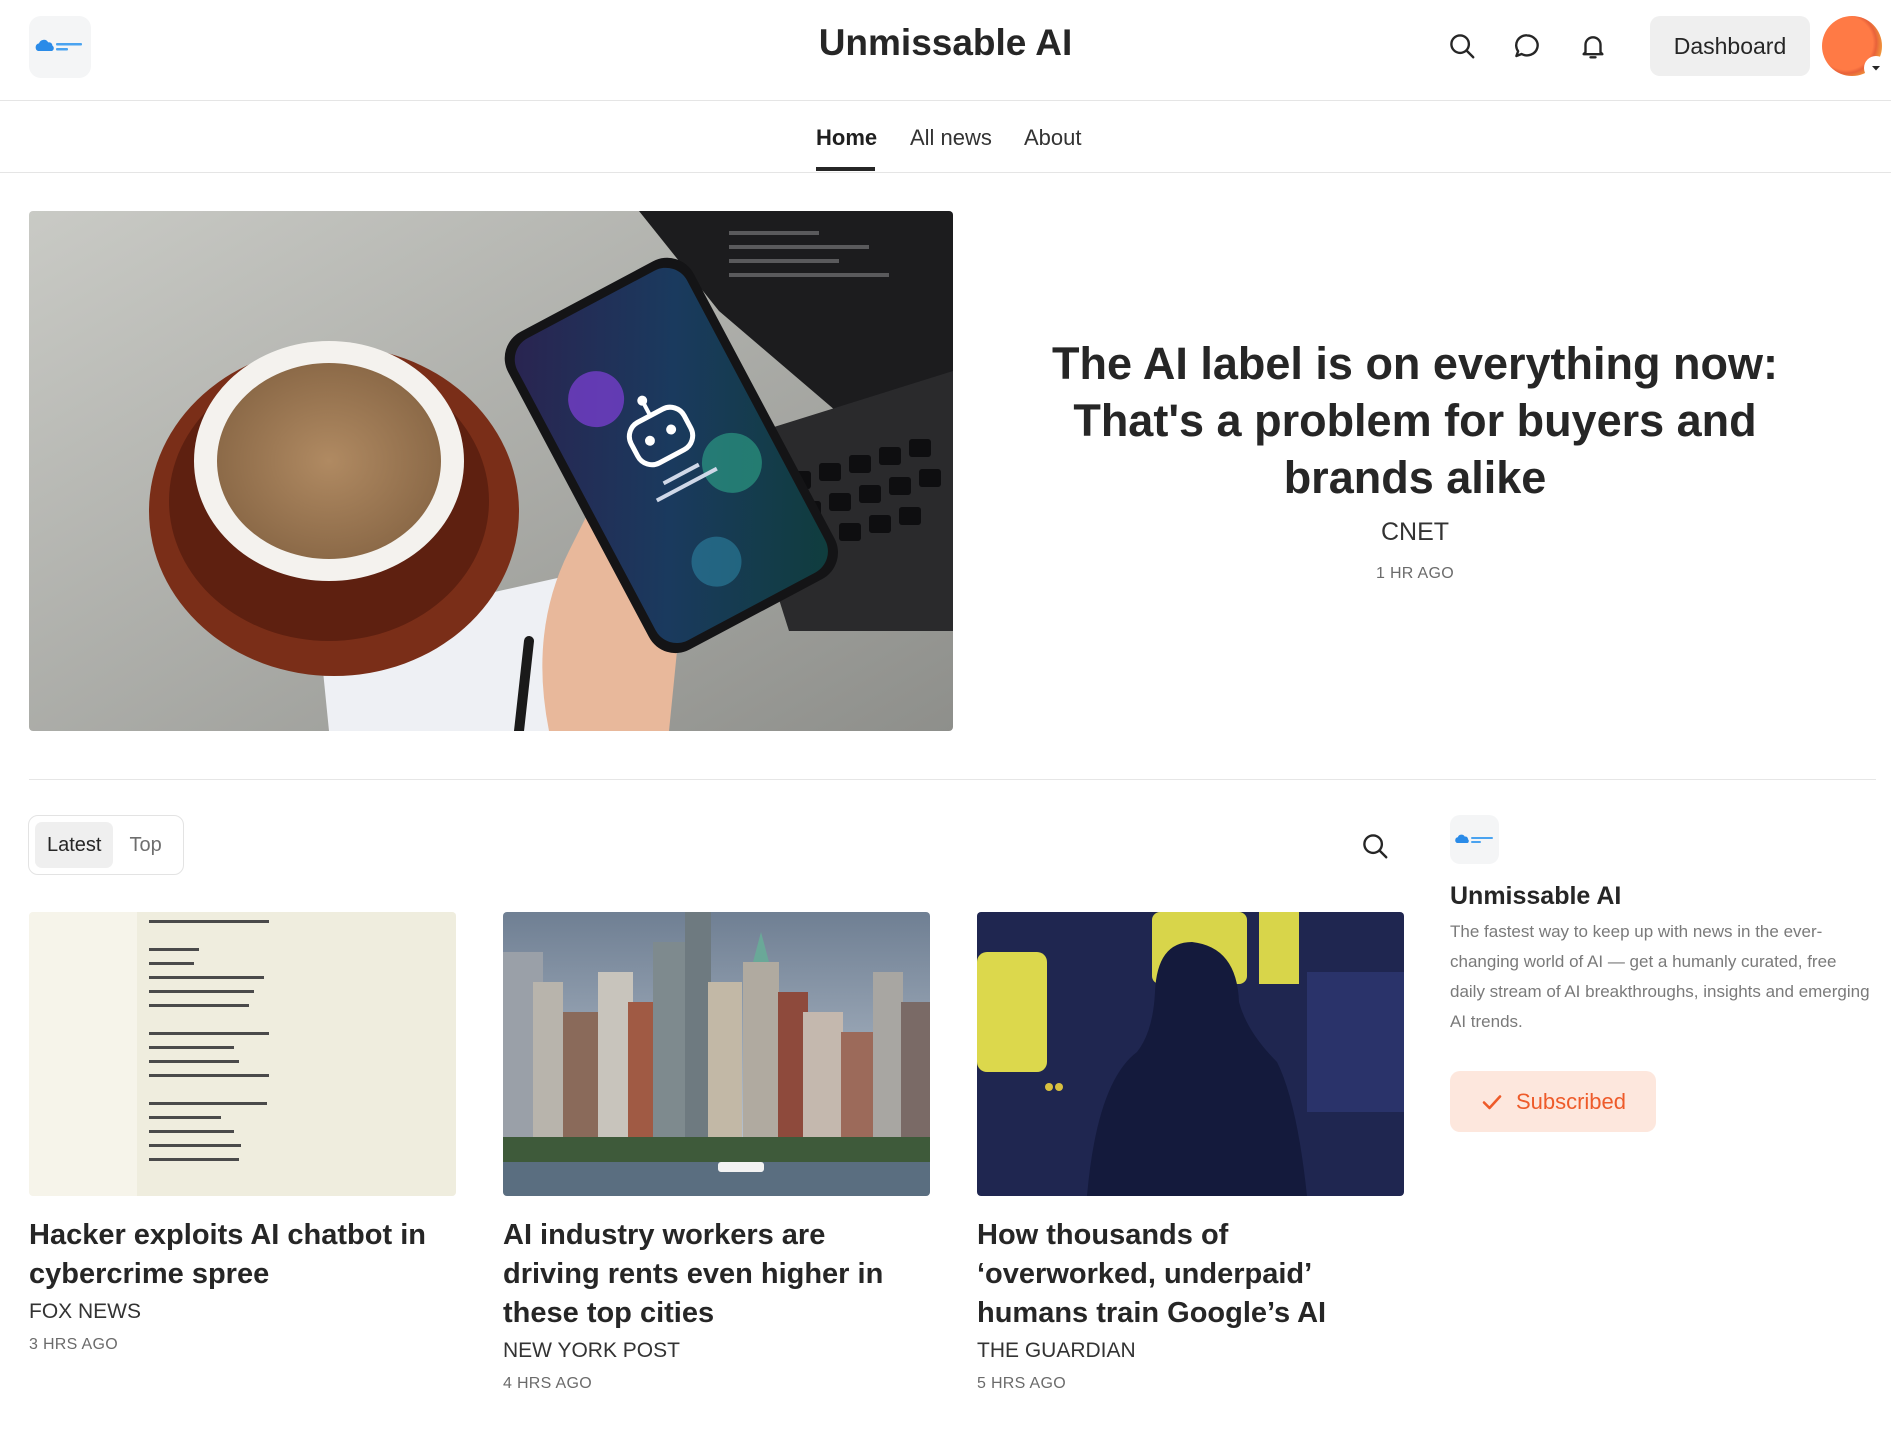 The height and width of the screenshot is (1449, 1891). I want to click on nav-all-news: All news, so click(951, 138).